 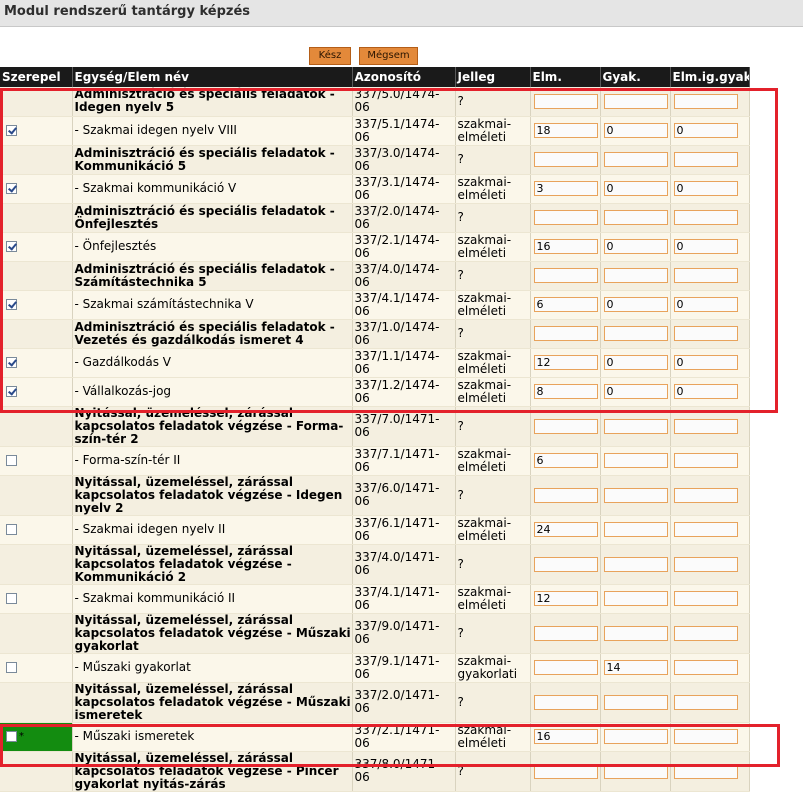 I want to click on azonosito-cell: 337/4.1/1474-06, so click(x=404, y=305).